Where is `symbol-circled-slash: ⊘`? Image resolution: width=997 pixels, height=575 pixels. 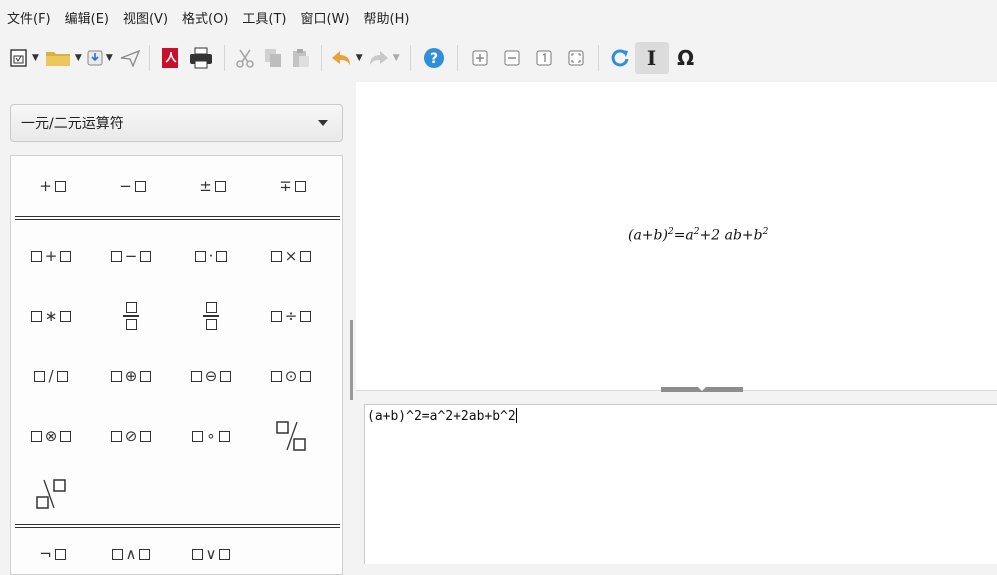
symbol-circled-slash: ⊘ is located at coordinates (131, 436).